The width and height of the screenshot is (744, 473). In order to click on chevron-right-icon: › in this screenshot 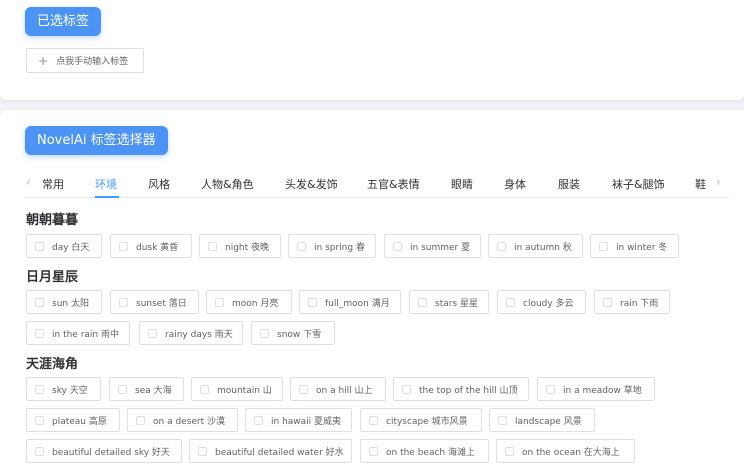, I will do `click(718, 182)`.